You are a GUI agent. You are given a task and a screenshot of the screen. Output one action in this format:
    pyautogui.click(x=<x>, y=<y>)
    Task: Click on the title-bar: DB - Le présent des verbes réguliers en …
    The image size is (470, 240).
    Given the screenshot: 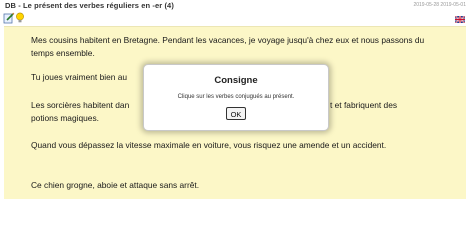 What is the action you would take?
    pyautogui.click(x=235, y=5)
    